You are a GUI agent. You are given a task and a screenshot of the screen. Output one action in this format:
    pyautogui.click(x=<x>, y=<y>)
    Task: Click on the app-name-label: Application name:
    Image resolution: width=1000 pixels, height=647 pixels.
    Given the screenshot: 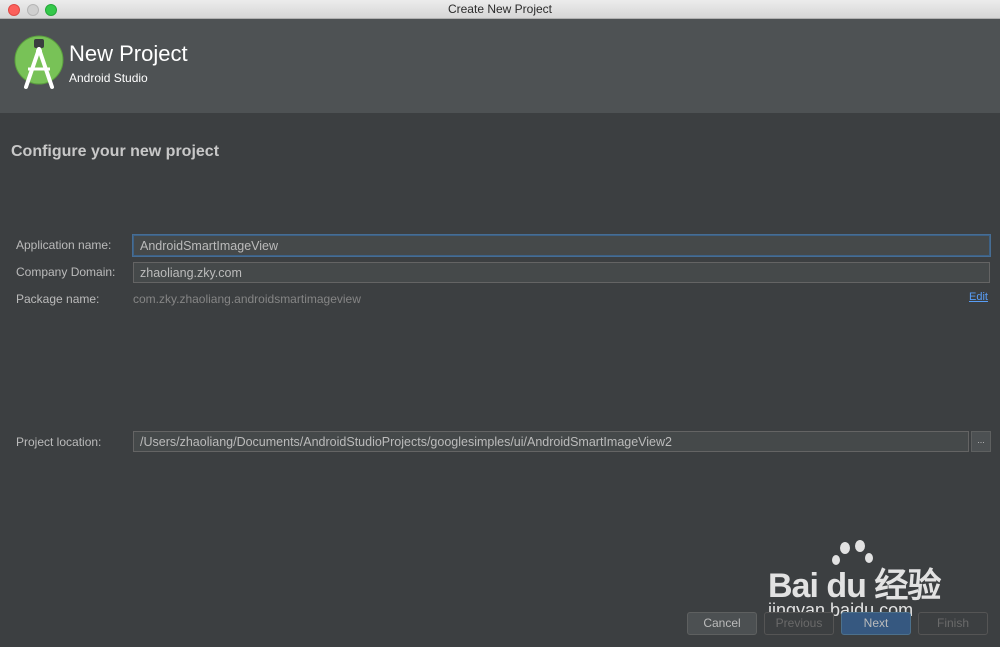 What is the action you would take?
    pyautogui.click(x=64, y=245)
    